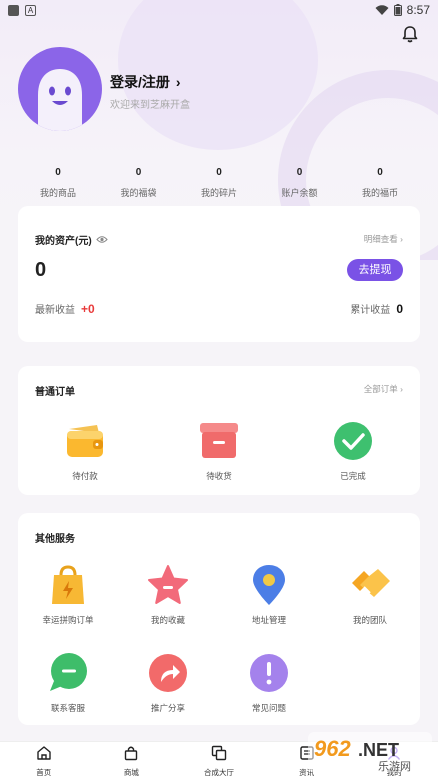  Describe the element at coordinates (268, 708) in the screenshot. I see `service-label: 常见问题` at that location.